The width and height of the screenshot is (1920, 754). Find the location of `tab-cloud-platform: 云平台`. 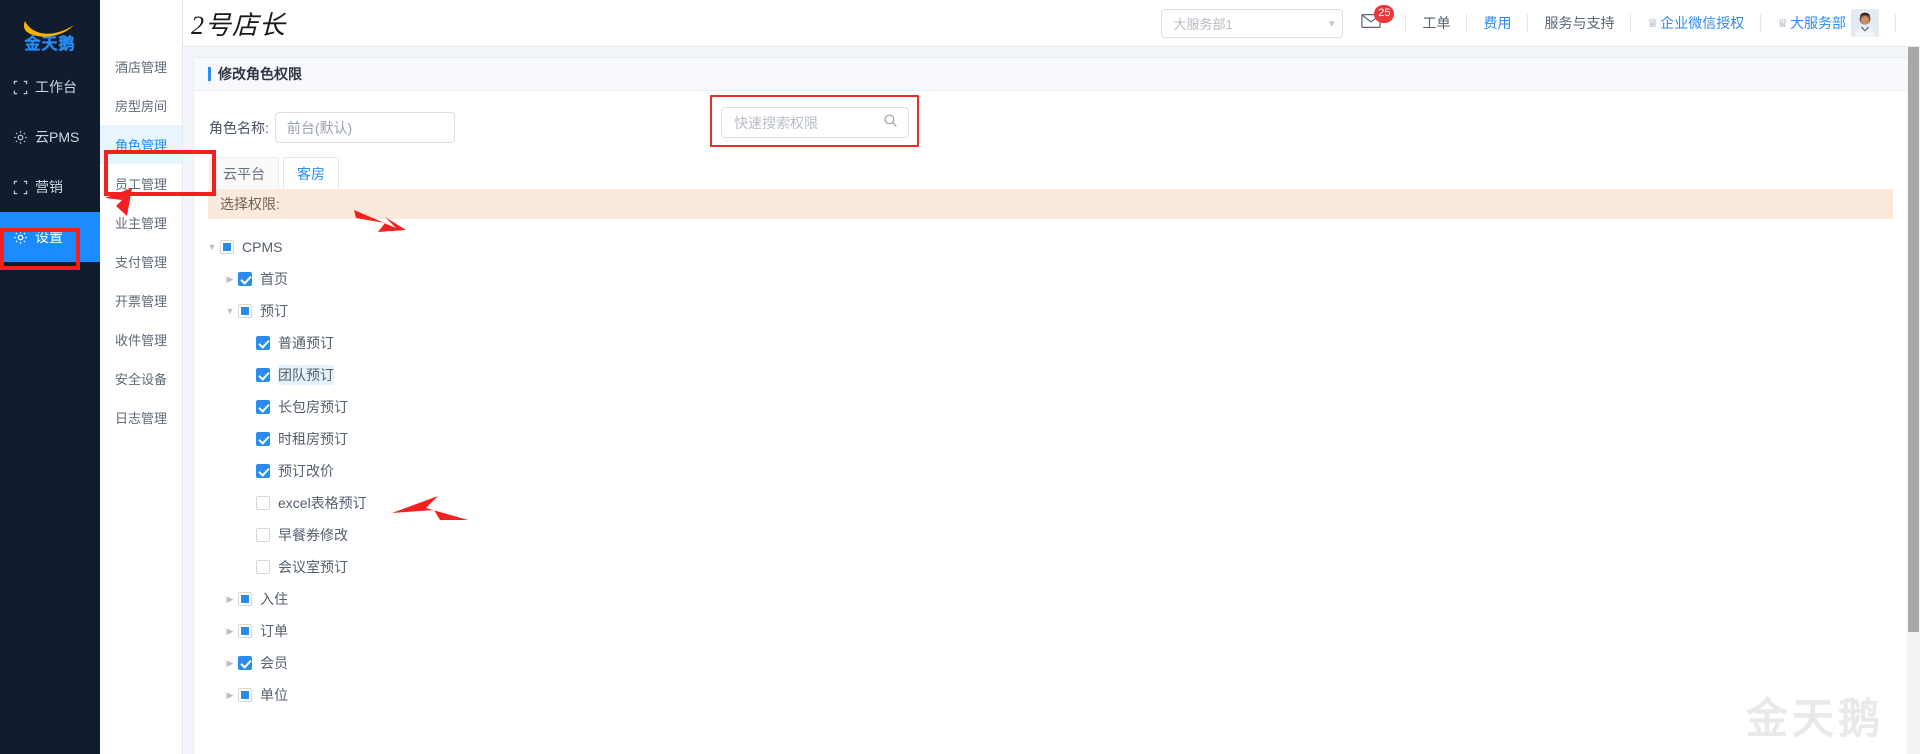

tab-cloud-platform: 云平台 is located at coordinates (244, 173).